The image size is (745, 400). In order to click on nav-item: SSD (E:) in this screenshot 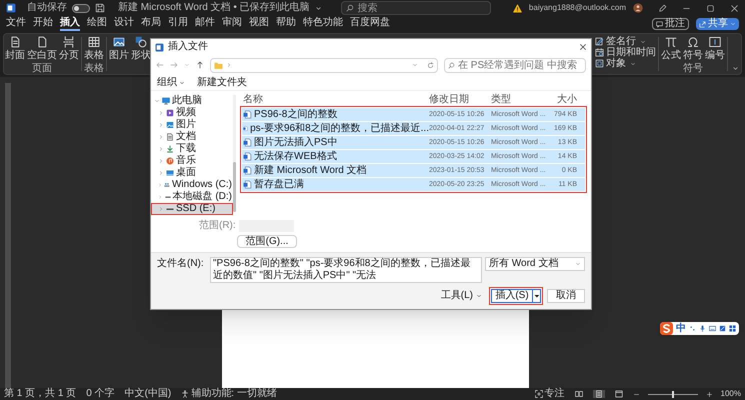, I will do `click(192, 209)`.